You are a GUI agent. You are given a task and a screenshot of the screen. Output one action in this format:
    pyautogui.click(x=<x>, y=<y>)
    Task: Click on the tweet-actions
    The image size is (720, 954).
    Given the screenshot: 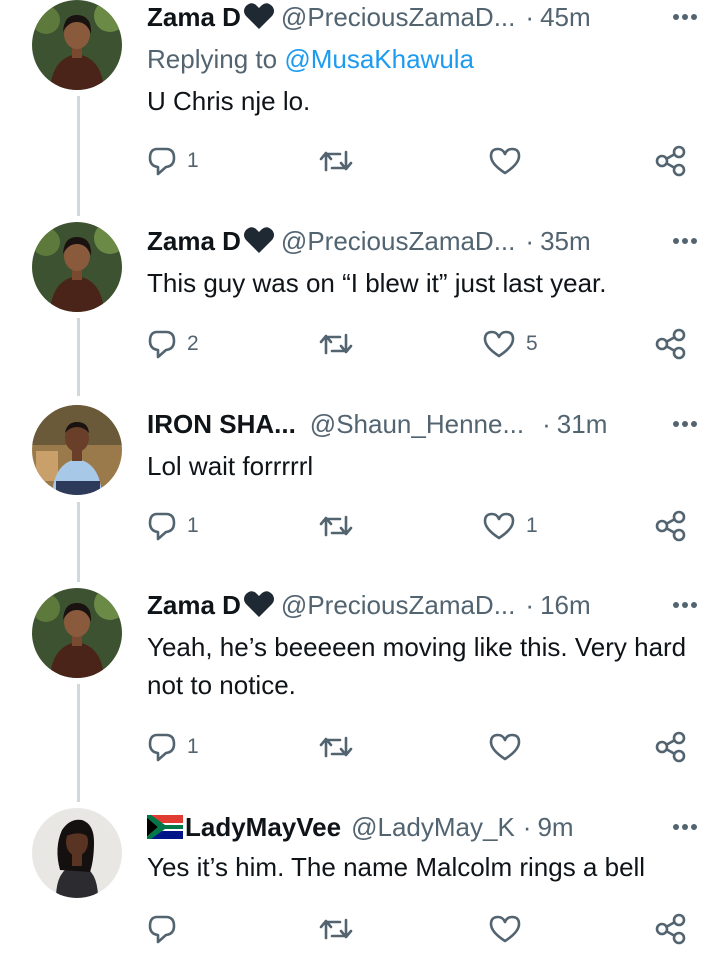 What is the action you would take?
    pyautogui.click(x=360, y=929)
    